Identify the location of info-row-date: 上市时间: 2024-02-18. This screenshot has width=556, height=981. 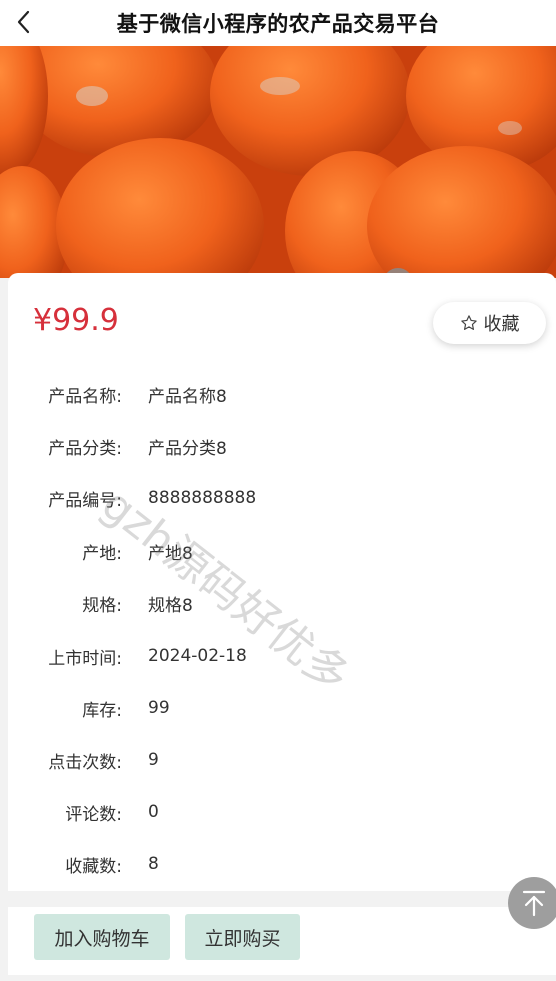
(278, 656).